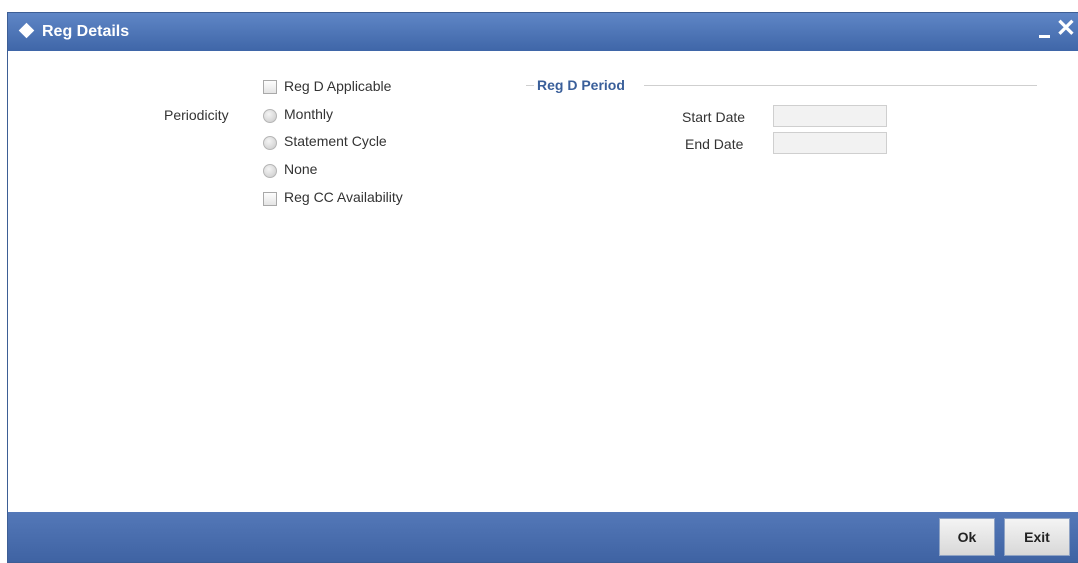 This screenshot has height=563, width=1078. What do you see at coordinates (338, 86) in the screenshot?
I see `reg-d-applicable-label: Reg D Applicable` at bounding box center [338, 86].